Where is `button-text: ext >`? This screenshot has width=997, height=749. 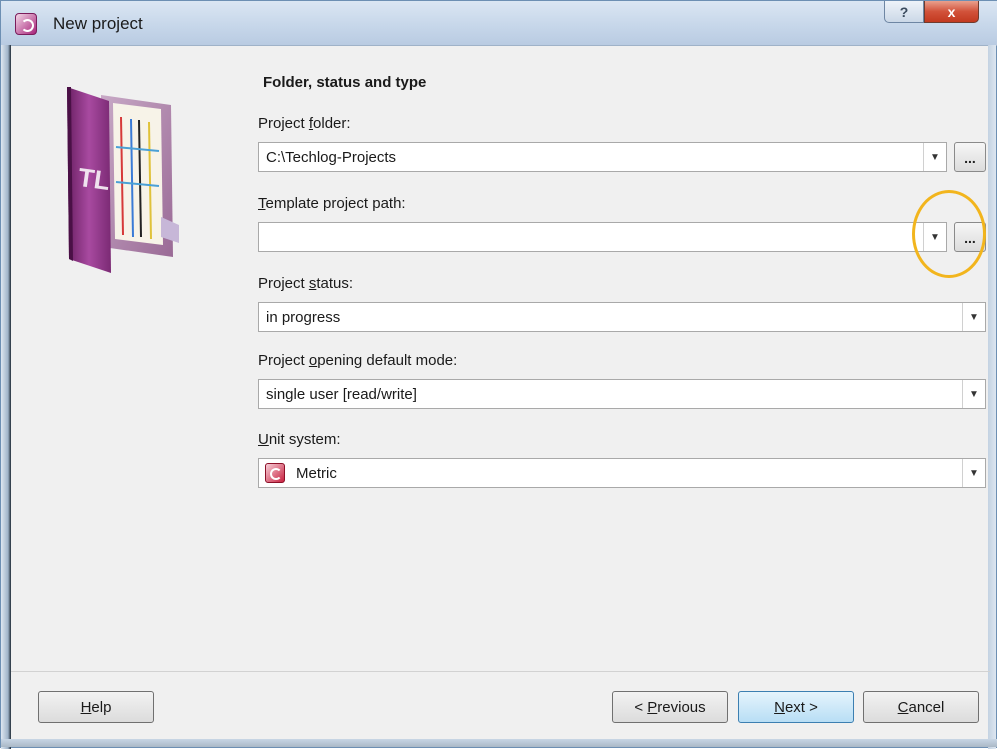
button-text: ext > is located at coordinates (801, 707).